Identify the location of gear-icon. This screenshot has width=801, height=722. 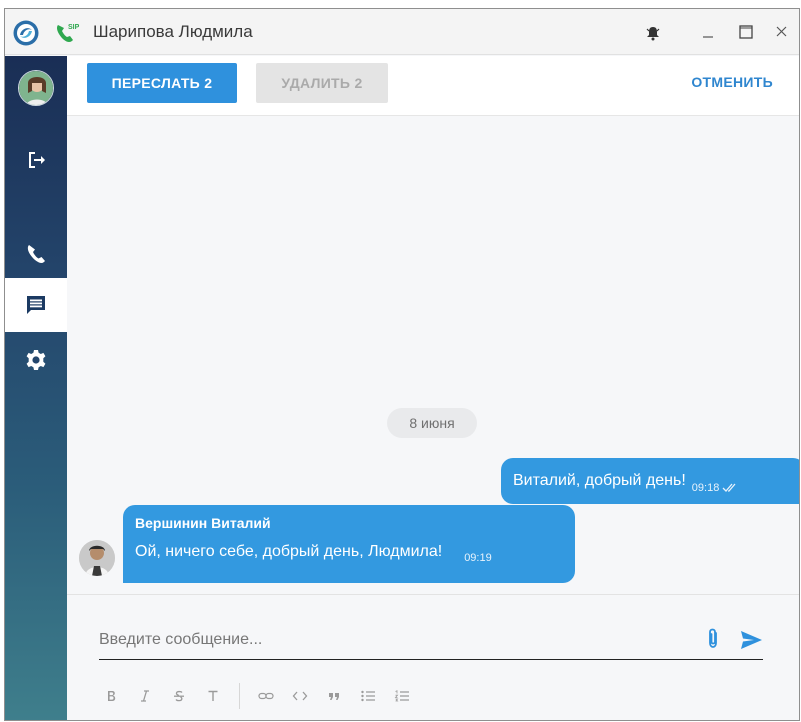
(36, 360).